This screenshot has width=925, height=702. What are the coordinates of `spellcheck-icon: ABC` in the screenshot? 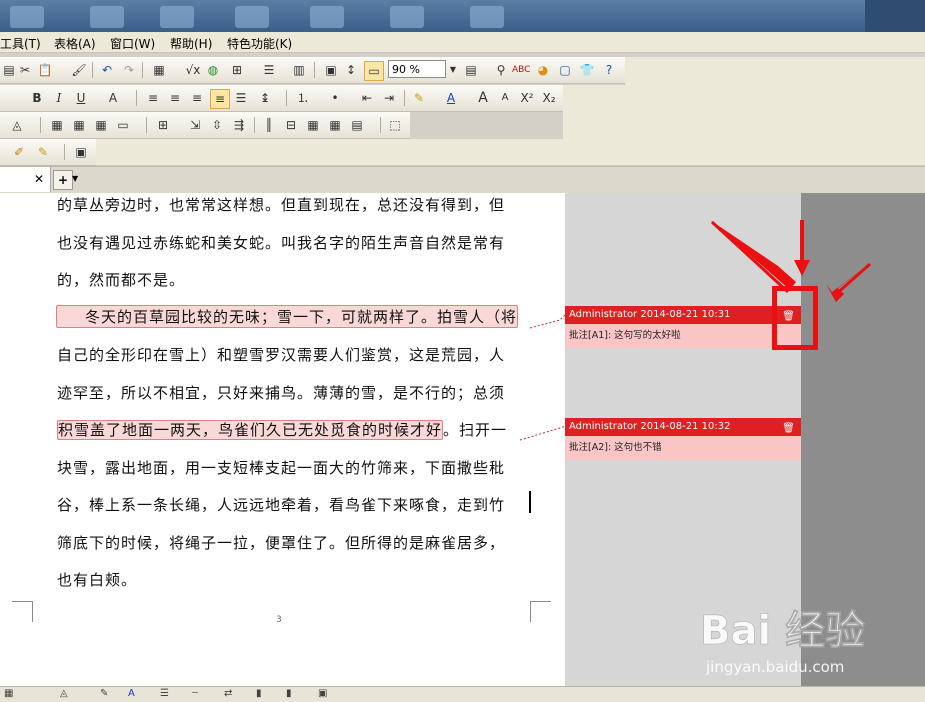 It's located at (521, 70).